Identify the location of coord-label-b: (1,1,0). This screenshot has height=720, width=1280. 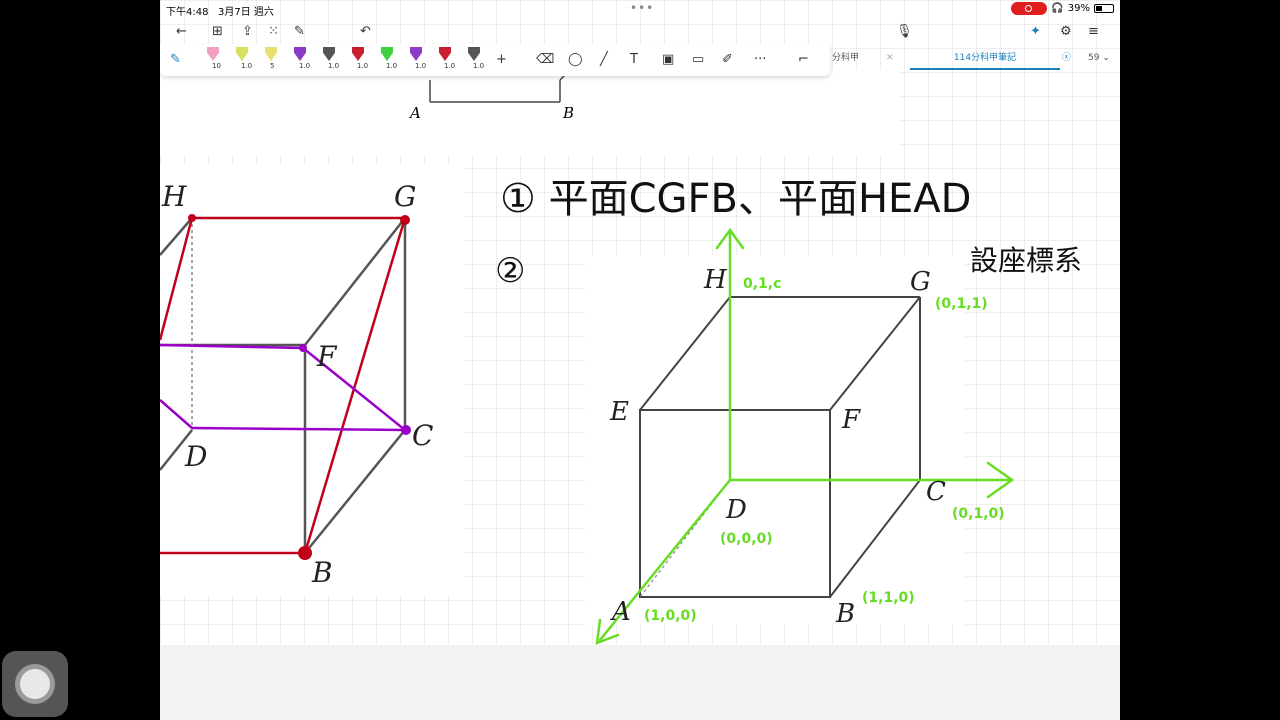
(888, 598).